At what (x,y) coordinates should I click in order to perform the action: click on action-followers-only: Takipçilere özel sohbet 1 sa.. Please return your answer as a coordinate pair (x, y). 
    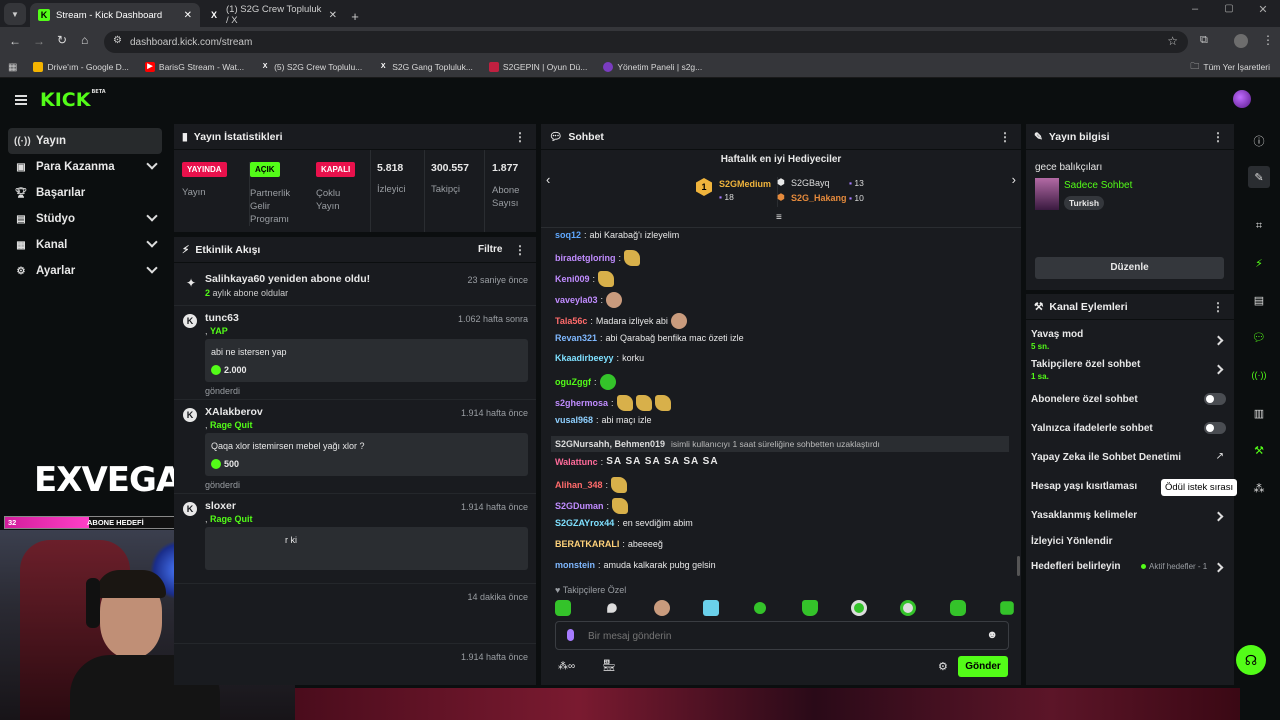
    Looking at the image, I should click on (1130, 369).